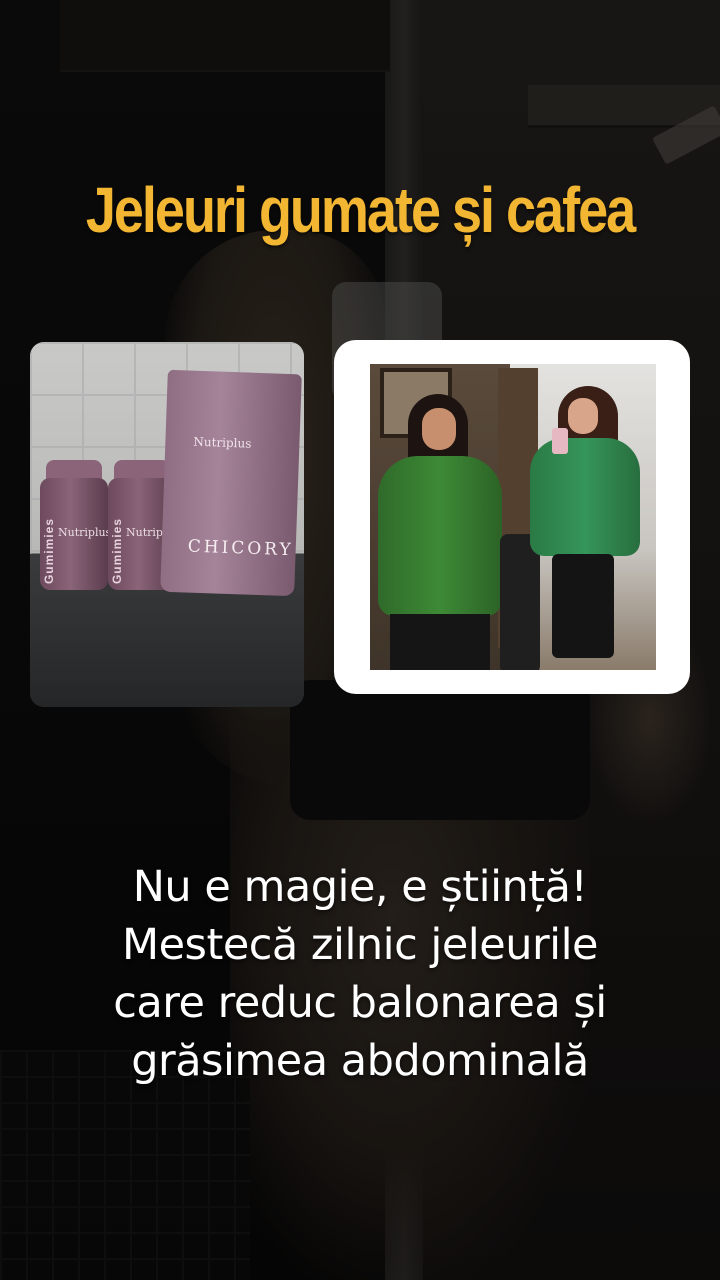 The height and width of the screenshot is (1280, 720). I want to click on body-line-1: Nu e magie, e știință!, so click(360, 887).